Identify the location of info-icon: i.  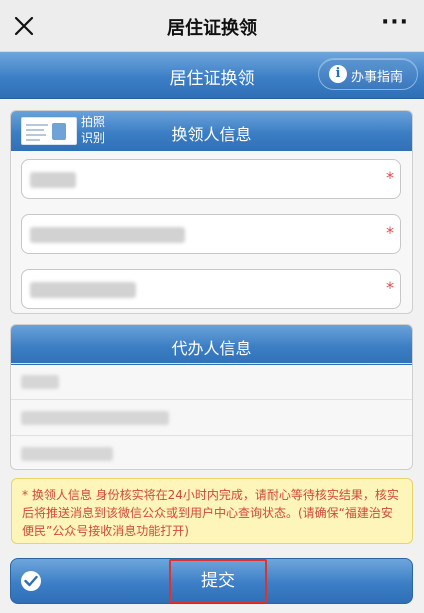
(338, 74).